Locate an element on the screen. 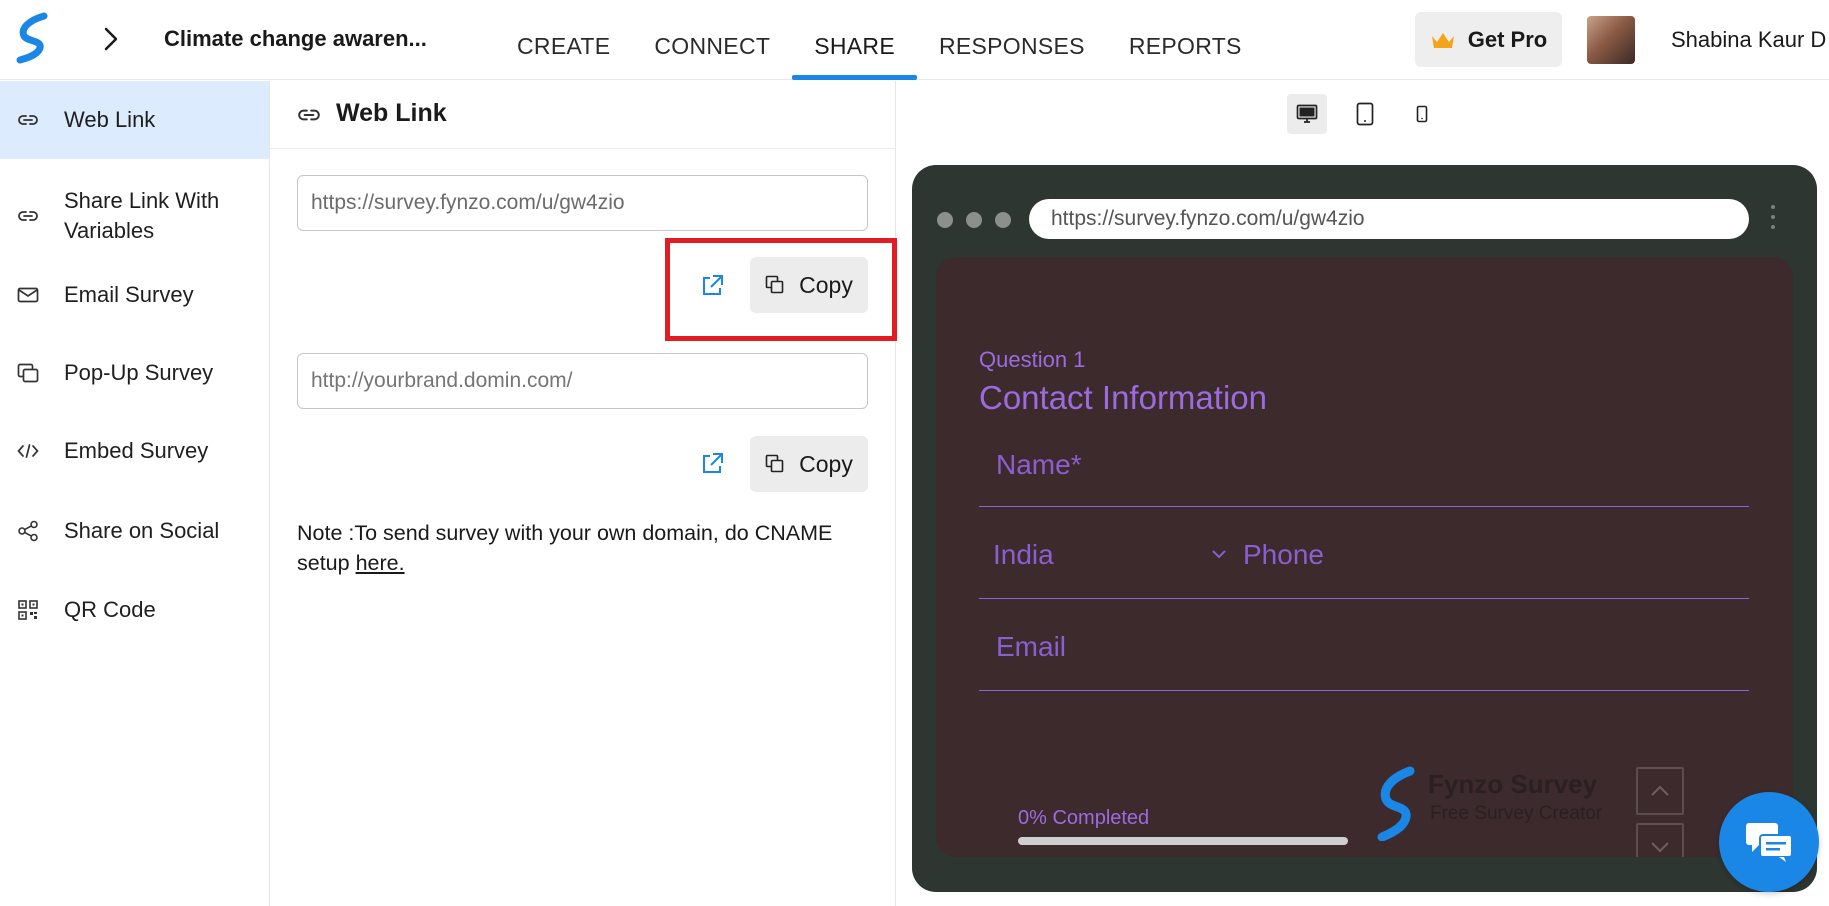  previous-question-button is located at coordinates (1660, 791).